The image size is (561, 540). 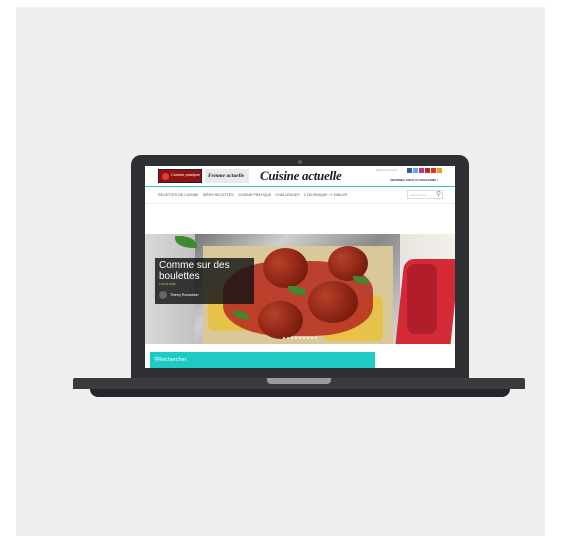 What do you see at coordinates (419, 195) in the screenshot?
I see `search-placeholder: Rechercher` at bounding box center [419, 195].